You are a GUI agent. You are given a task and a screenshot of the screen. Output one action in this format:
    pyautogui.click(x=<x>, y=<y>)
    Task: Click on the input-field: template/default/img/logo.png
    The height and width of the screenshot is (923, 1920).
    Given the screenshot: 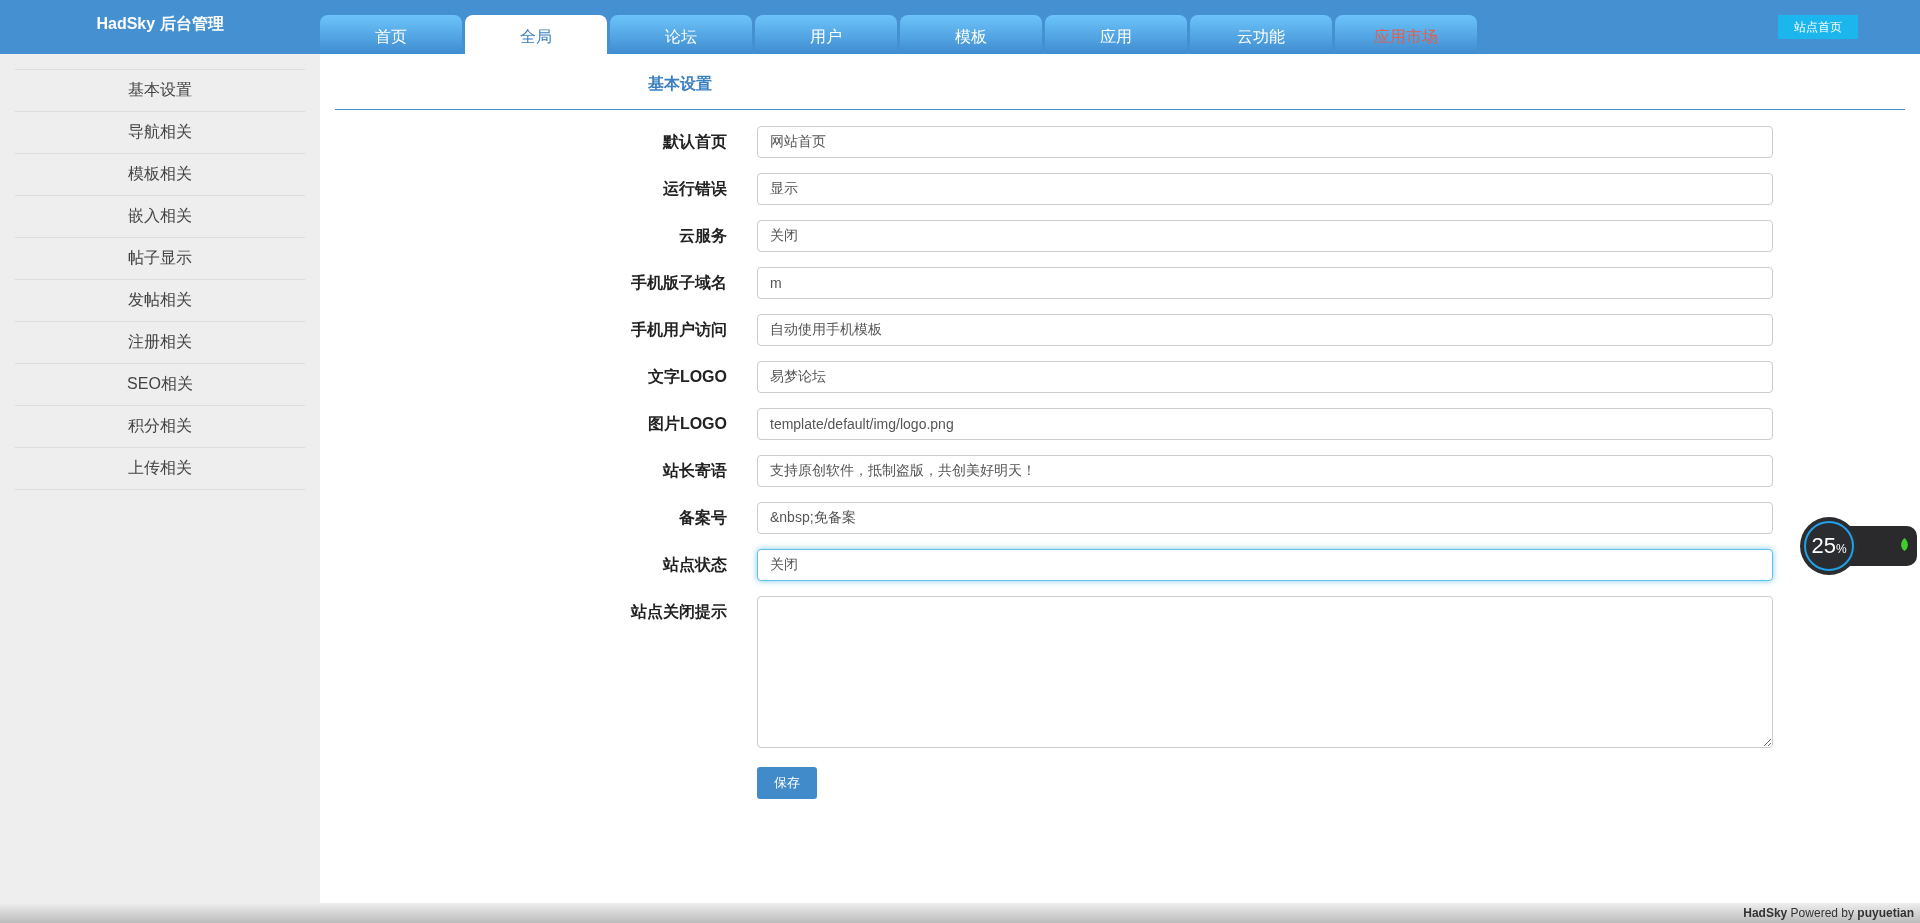 What is the action you would take?
    pyautogui.click(x=1265, y=424)
    